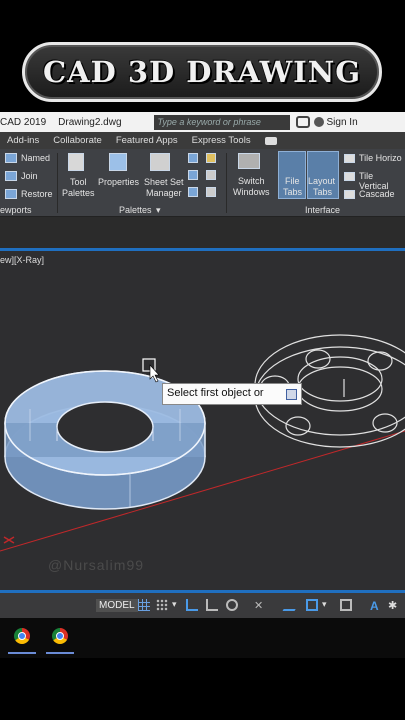  I want to click on title-banner: CAD 3D DRAWING, so click(202, 72).